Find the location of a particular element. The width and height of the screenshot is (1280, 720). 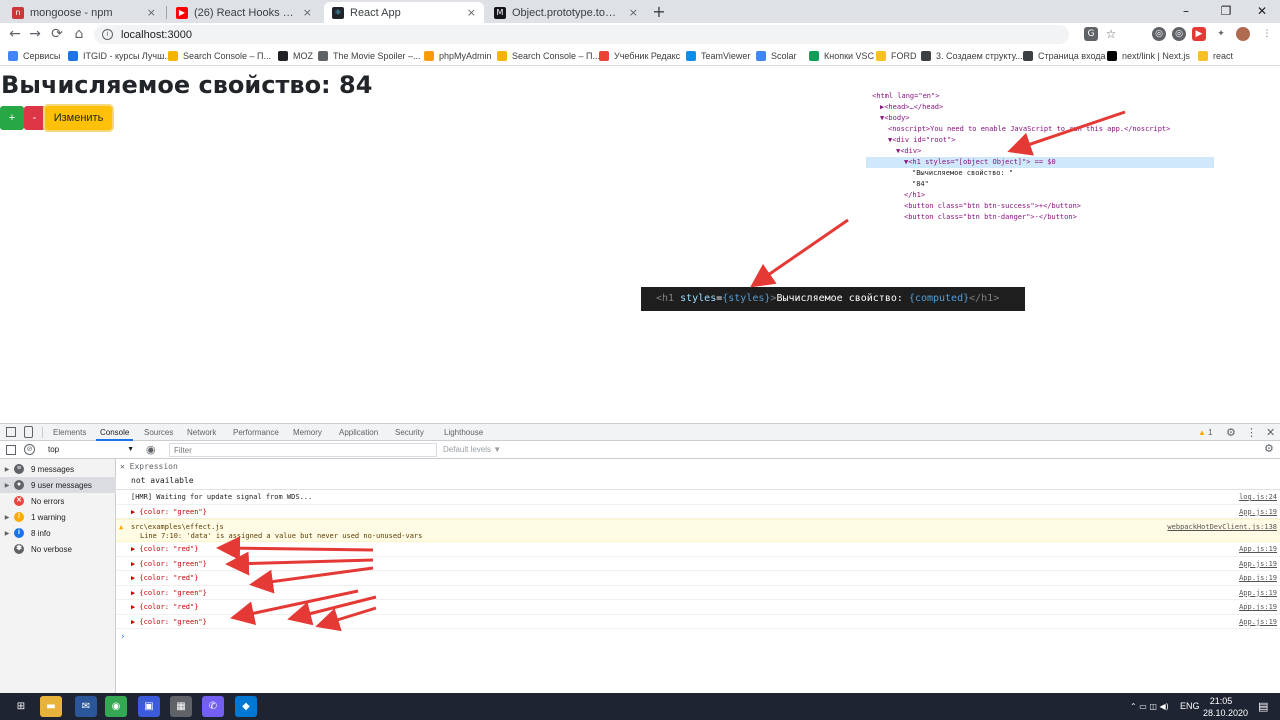

sidebar-toggle-icon is located at coordinates (11, 450).